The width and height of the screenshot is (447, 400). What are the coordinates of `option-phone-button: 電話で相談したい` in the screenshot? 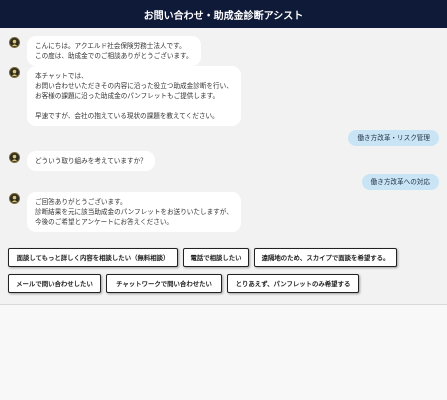 It's located at (216, 257).